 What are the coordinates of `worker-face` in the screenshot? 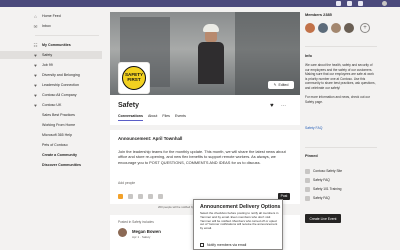 It's located at (211, 36).